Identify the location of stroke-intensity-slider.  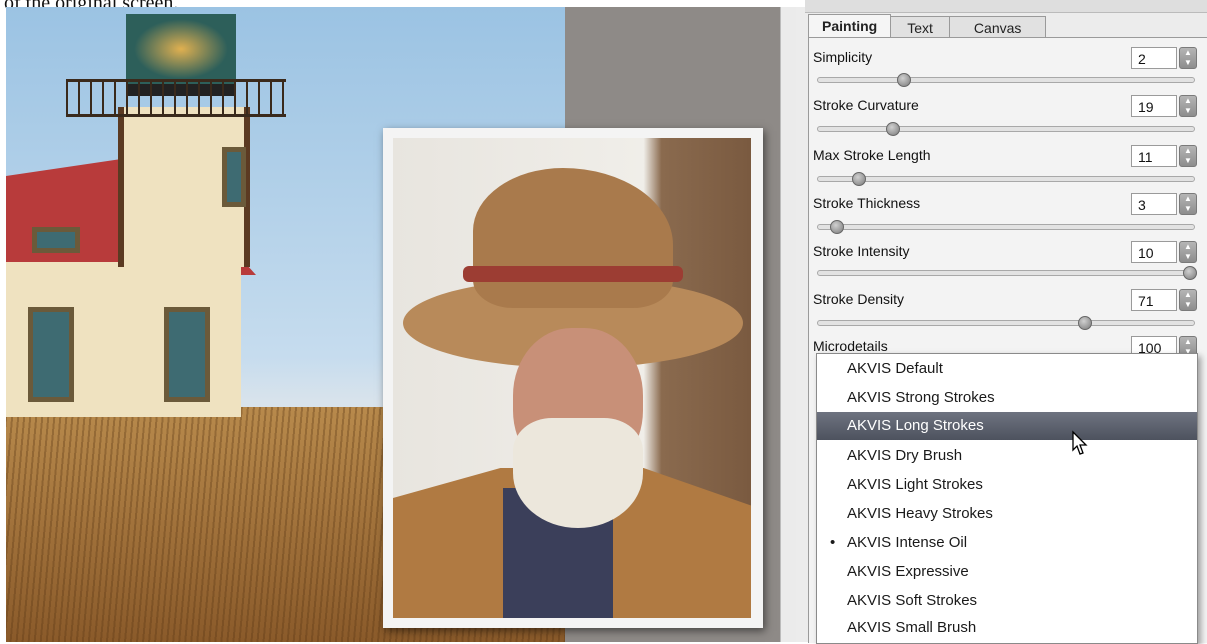
(1007, 273).